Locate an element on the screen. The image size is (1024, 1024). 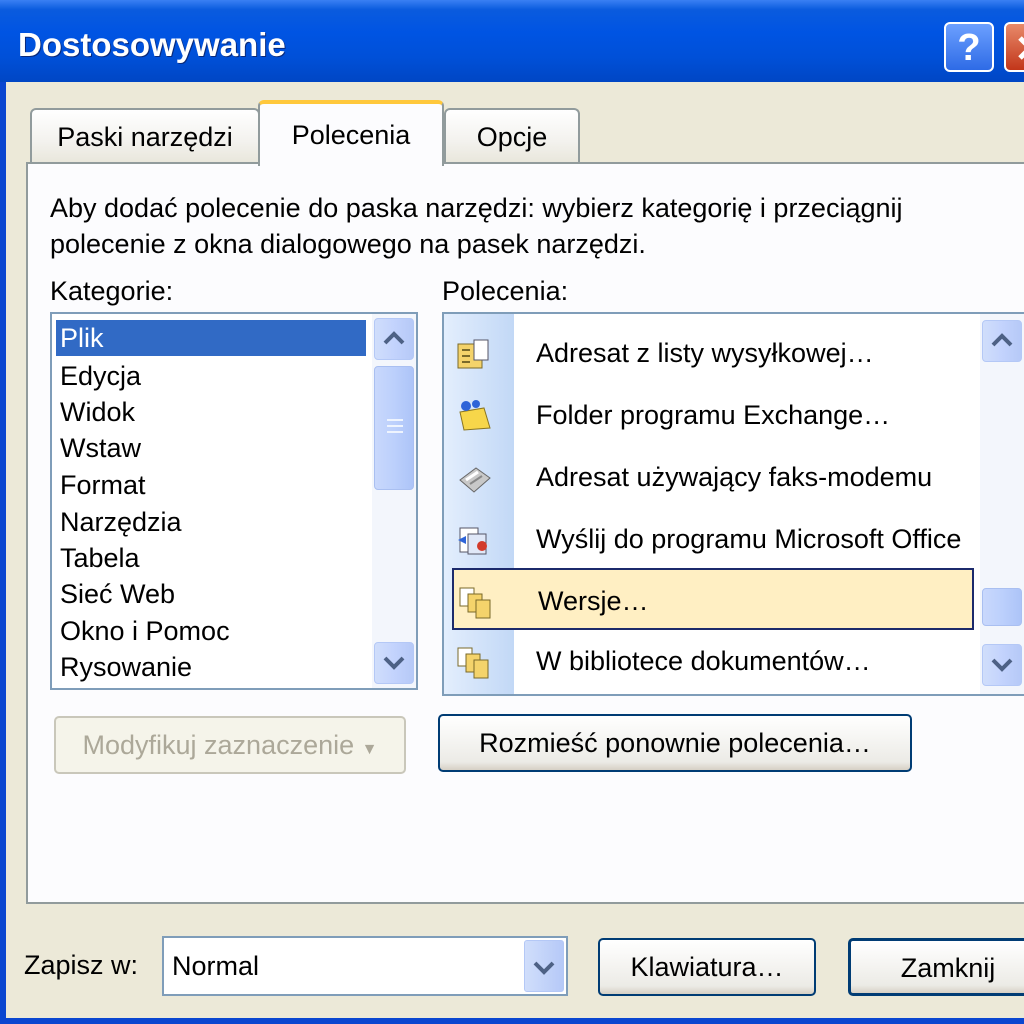
command-label: Adresat używający faks-modemu is located at coordinates (734, 477).